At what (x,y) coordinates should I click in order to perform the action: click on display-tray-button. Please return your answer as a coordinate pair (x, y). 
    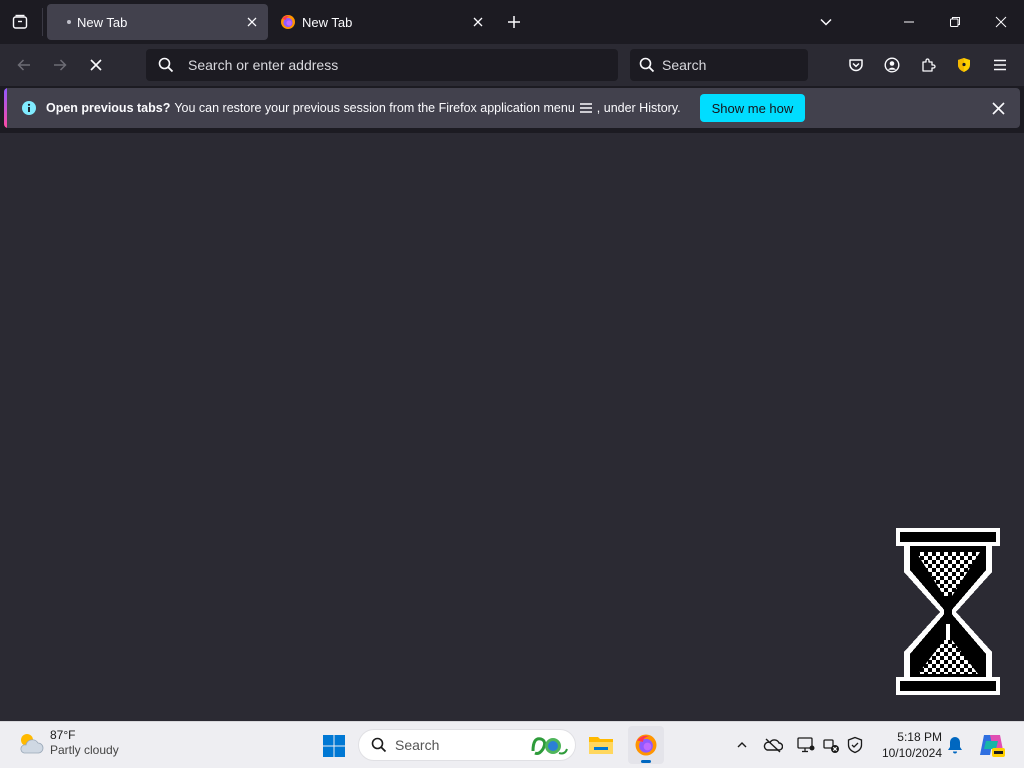
    Looking at the image, I should click on (806, 745).